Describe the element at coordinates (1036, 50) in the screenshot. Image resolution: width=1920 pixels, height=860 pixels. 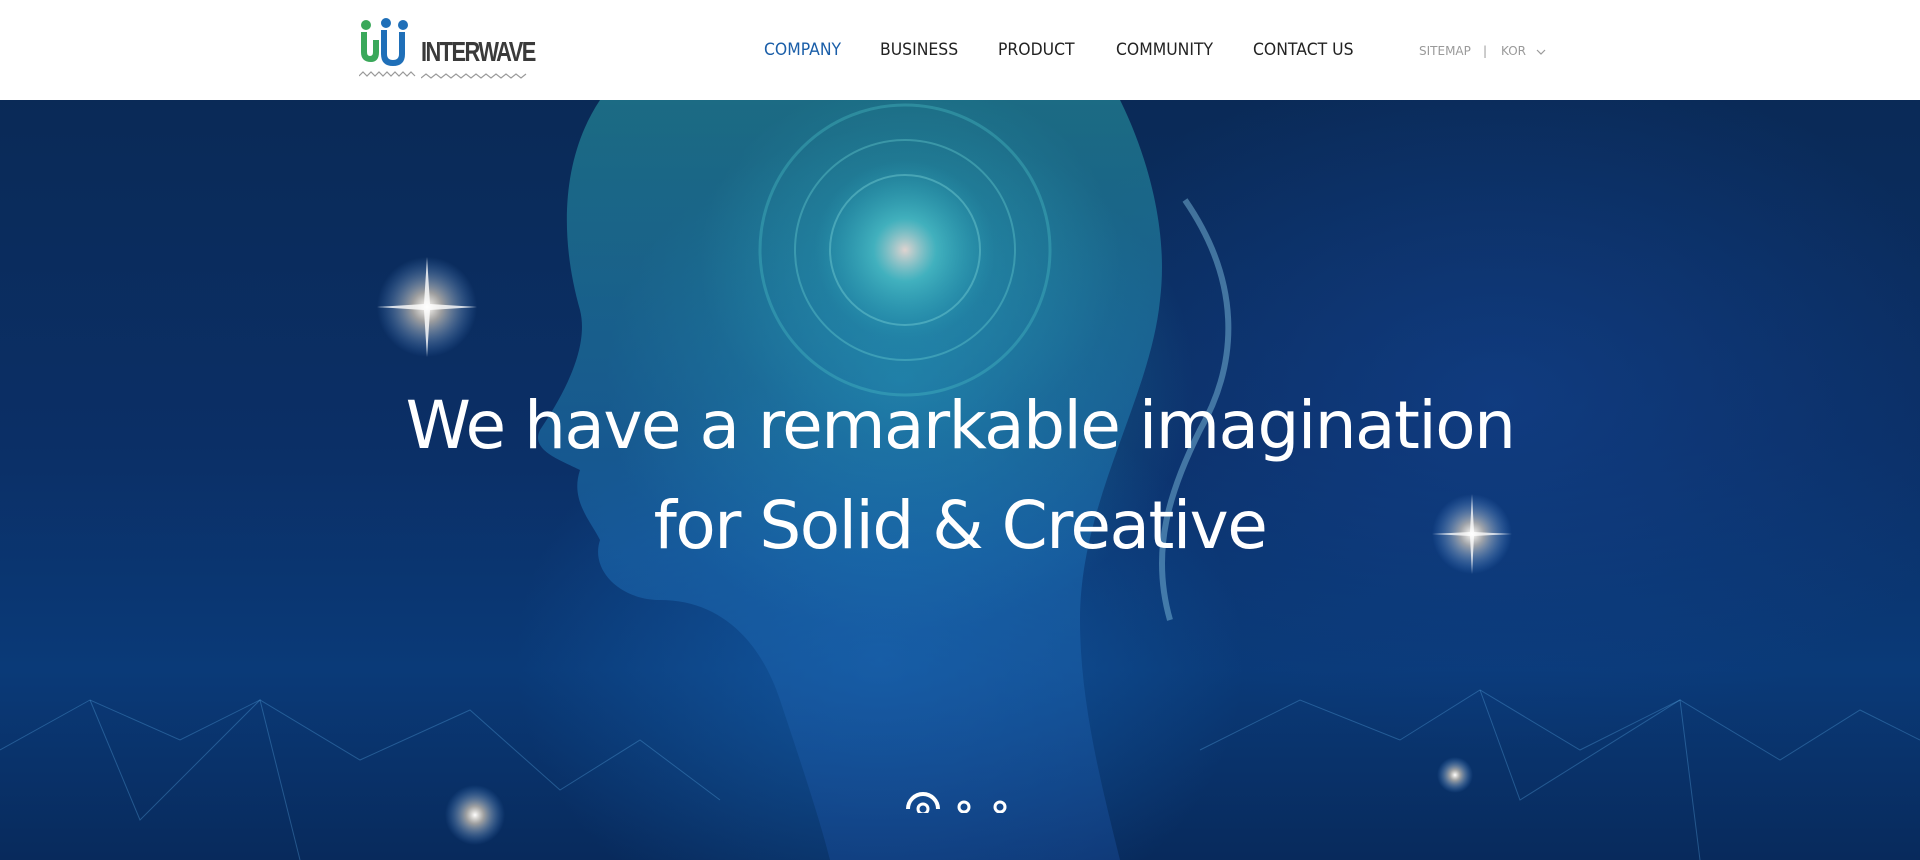
I see `nav-item-product: PRODUCT` at that location.